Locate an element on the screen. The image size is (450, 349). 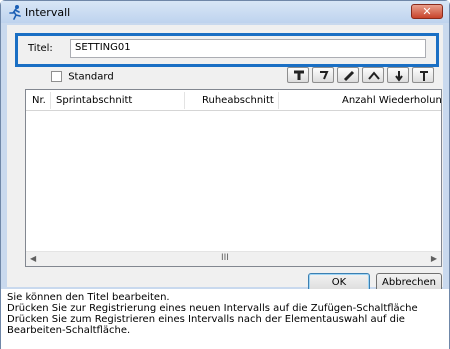
runner-icon is located at coordinates (15, 12).